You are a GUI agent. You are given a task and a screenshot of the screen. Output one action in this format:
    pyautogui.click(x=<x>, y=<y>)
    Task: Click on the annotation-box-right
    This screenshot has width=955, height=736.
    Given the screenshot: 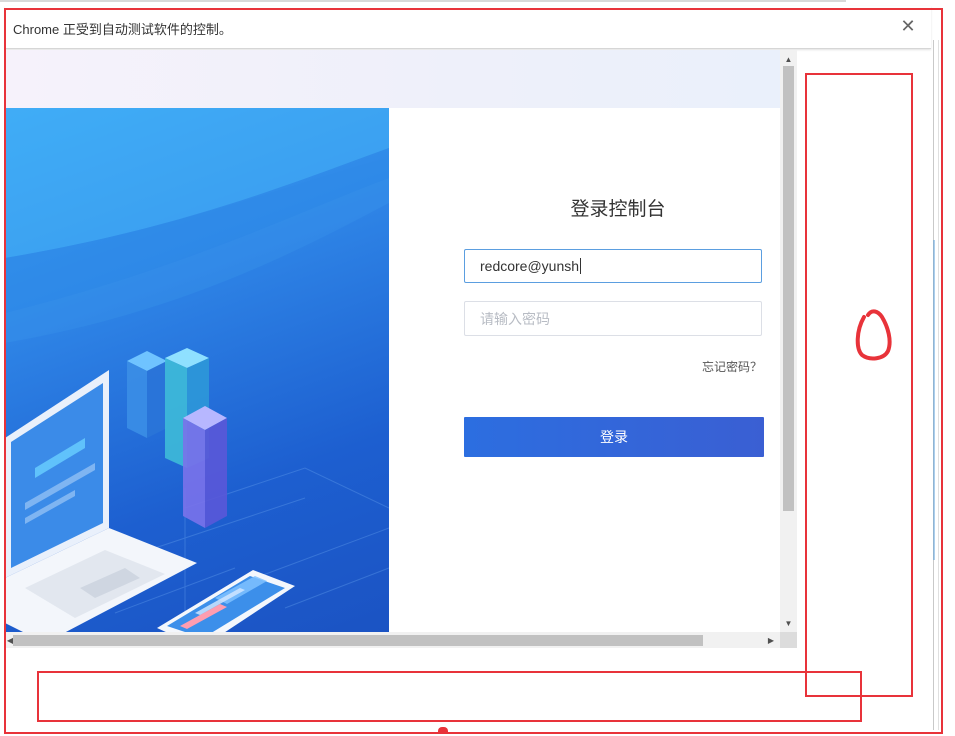 What is the action you would take?
    pyautogui.click(x=859, y=385)
    